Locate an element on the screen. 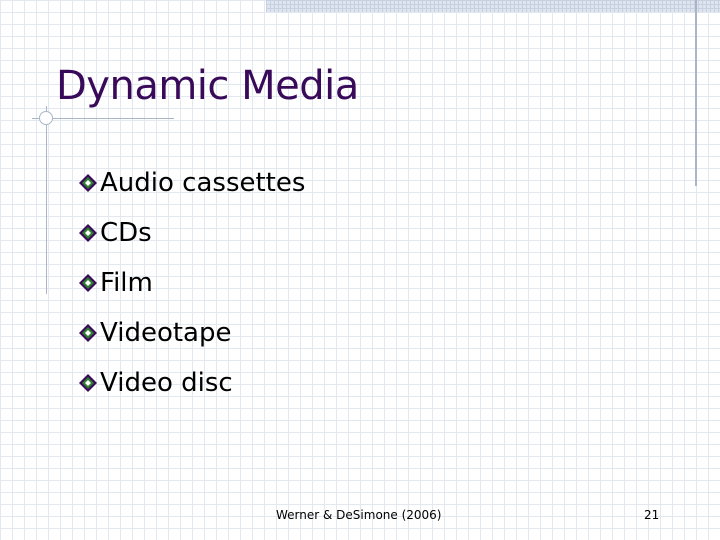 The width and height of the screenshot is (720, 540). bullet-text: Video disc is located at coordinates (166, 383).